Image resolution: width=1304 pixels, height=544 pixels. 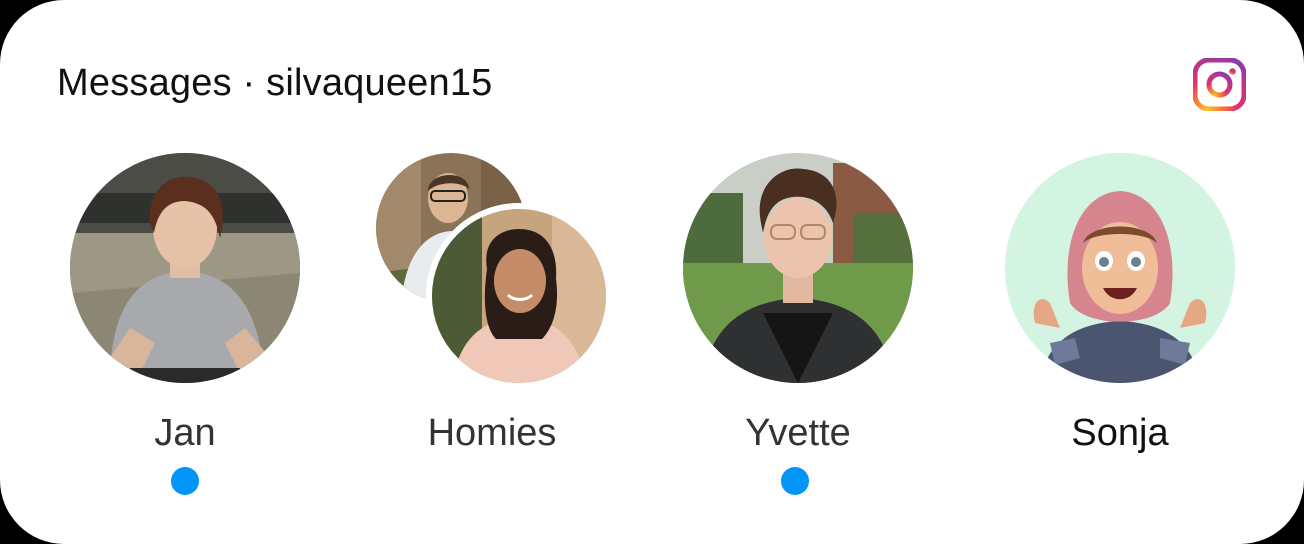 I want to click on avatar-jan, so click(x=185, y=268).